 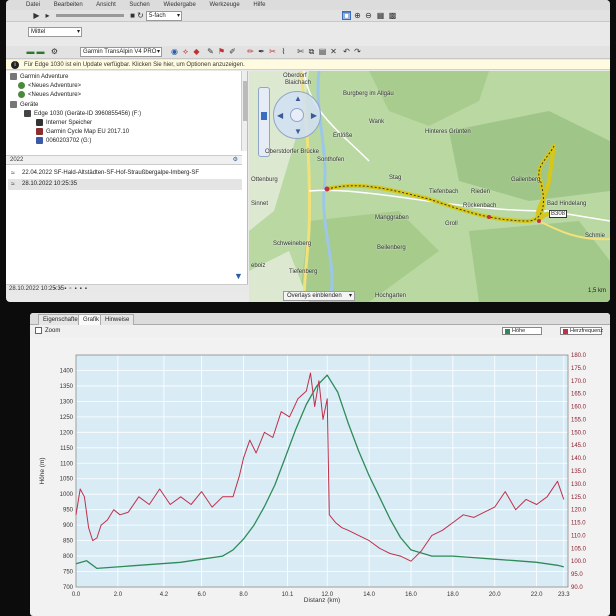 I want to click on y-tick-label: 1250, so click(x=67, y=418).